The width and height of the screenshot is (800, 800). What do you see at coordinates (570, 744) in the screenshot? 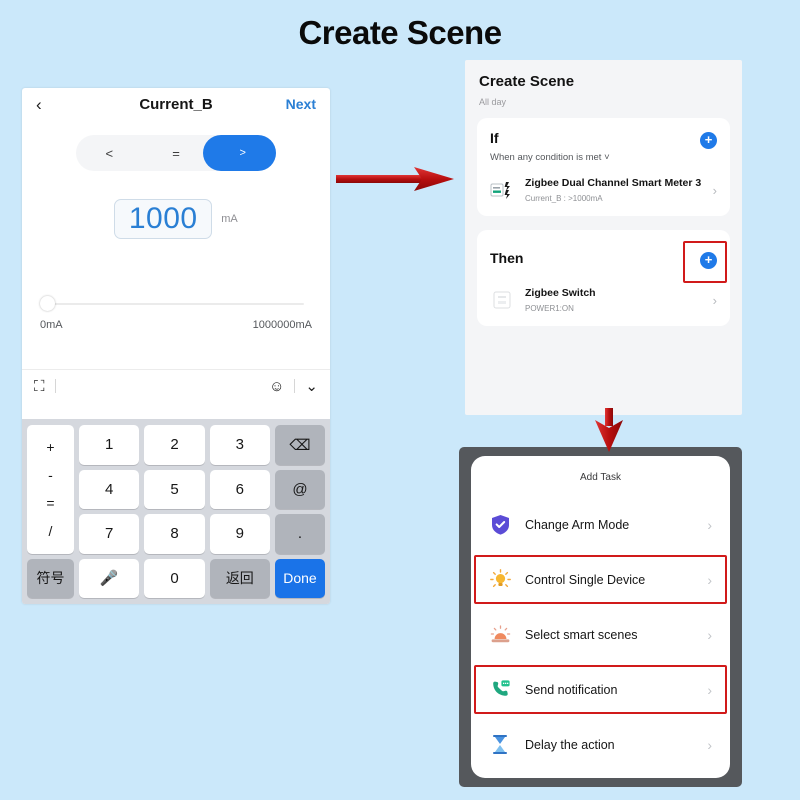
I see `task-item-label: Delay the action` at bounding box center [570, 744].